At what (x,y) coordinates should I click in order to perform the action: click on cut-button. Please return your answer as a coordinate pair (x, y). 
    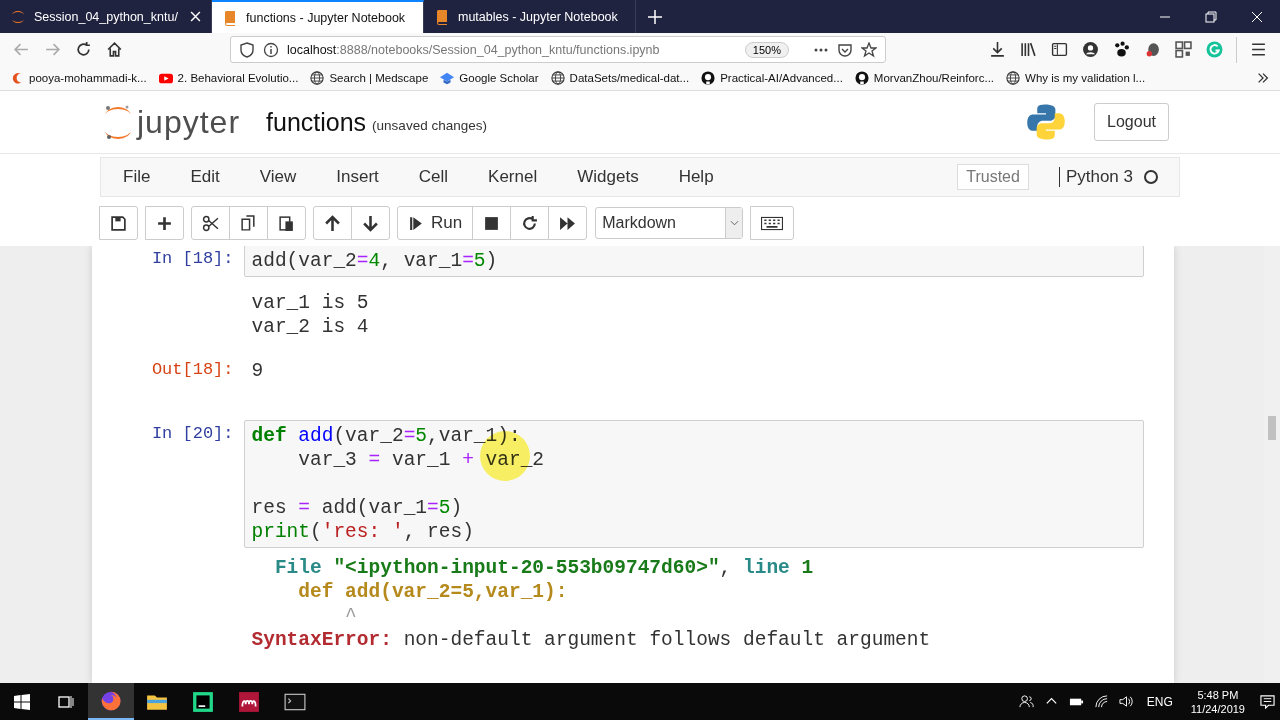
    Looking at the image, I should click on (210, 223).